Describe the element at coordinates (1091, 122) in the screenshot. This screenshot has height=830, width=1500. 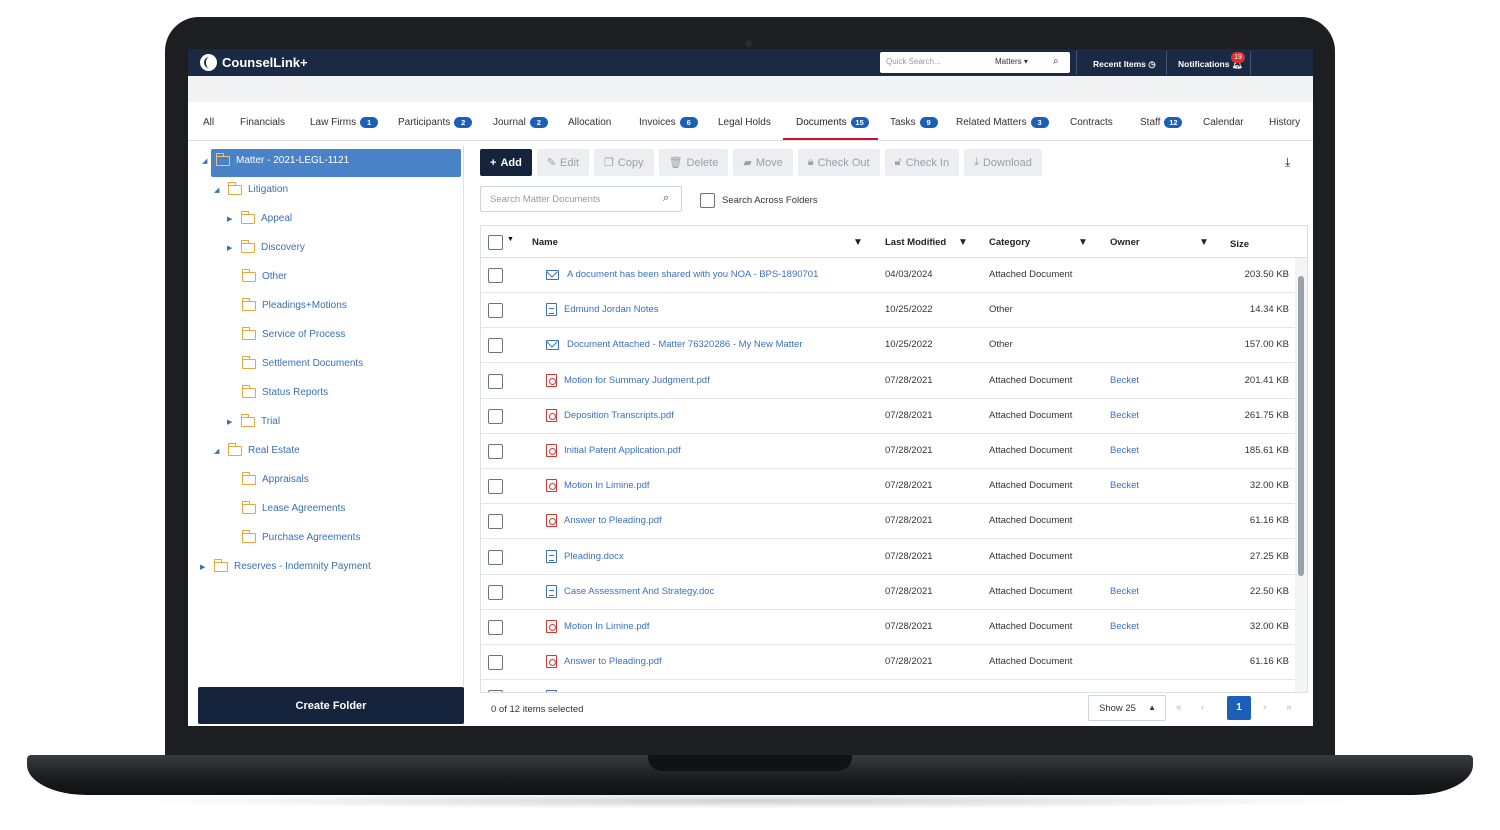
I see `tab-contracts: Contracts` at that location.